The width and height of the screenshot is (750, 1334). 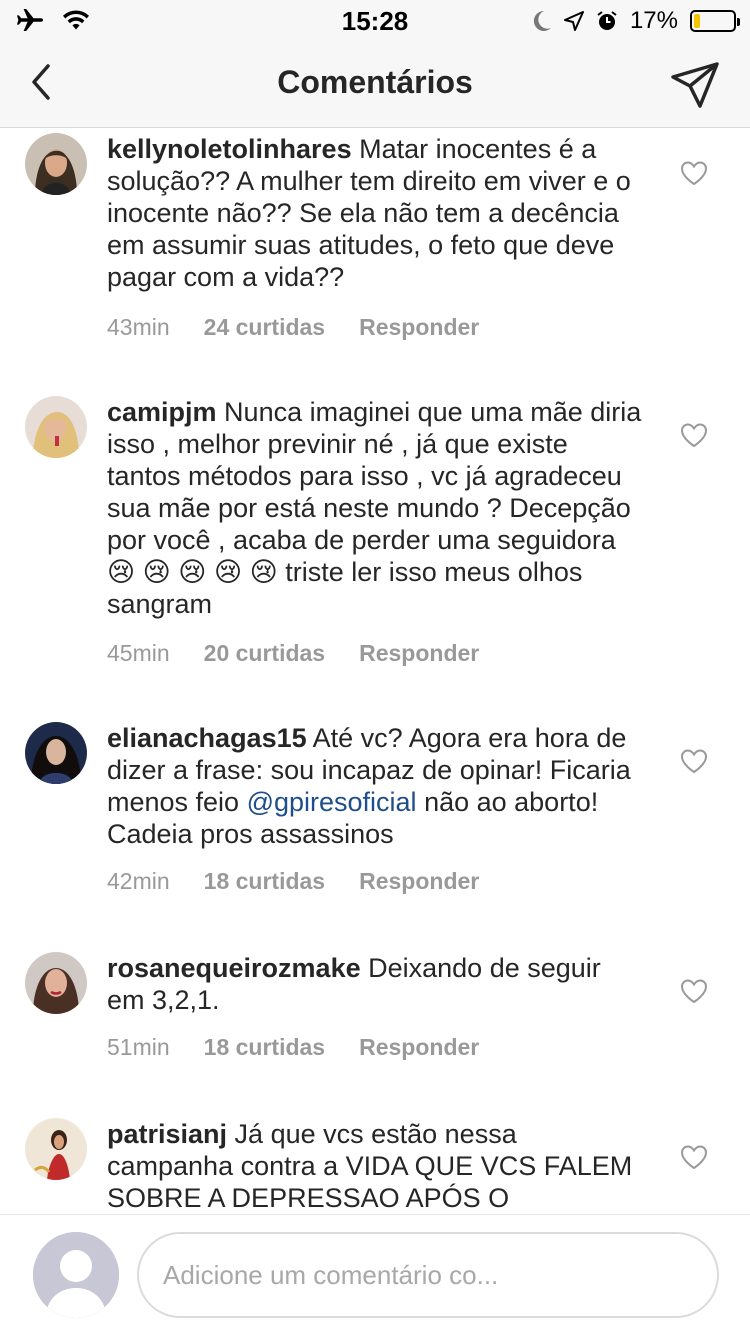 I want to click on comment-username: patrisianj, so click(x=167, y=1134).